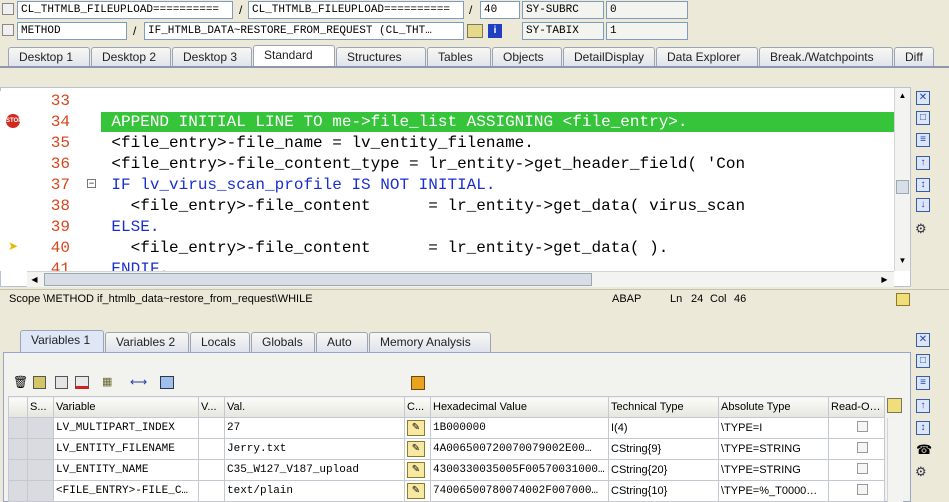 Image resolution: width=949 pixels, height=502 pixels. Describe the element at coordinates (663, 491) in the screenshot. I see `tech-type-cell: CString{10}` at that location.